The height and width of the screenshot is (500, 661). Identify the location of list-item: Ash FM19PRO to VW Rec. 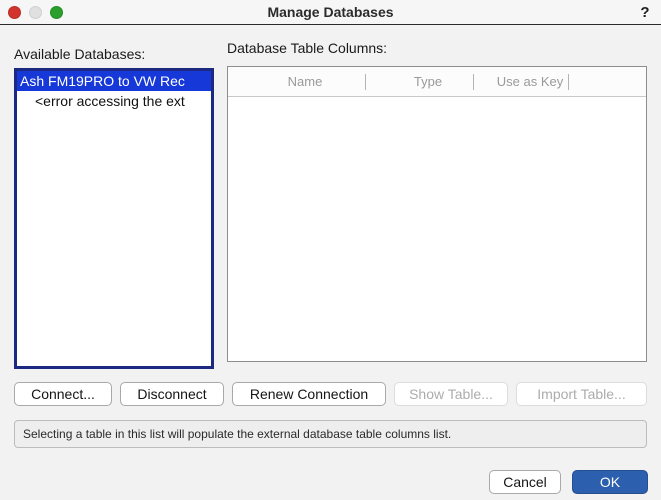
(114, 81).